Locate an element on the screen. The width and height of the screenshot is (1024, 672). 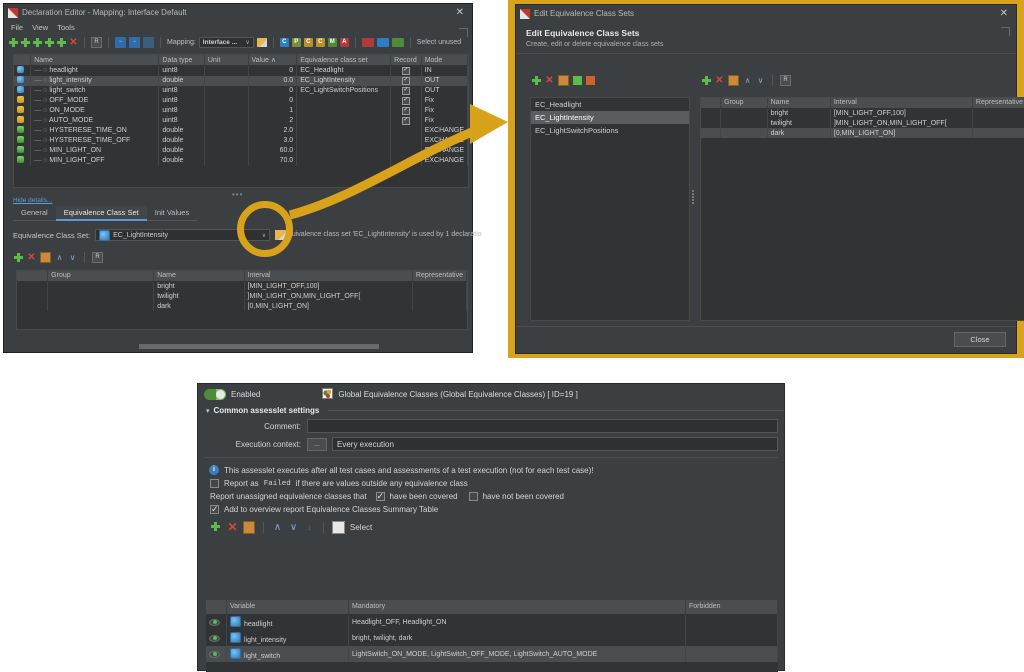
table-row: dark [0,MIN_LIGHT_ON] is located at coordinates (862, 133).